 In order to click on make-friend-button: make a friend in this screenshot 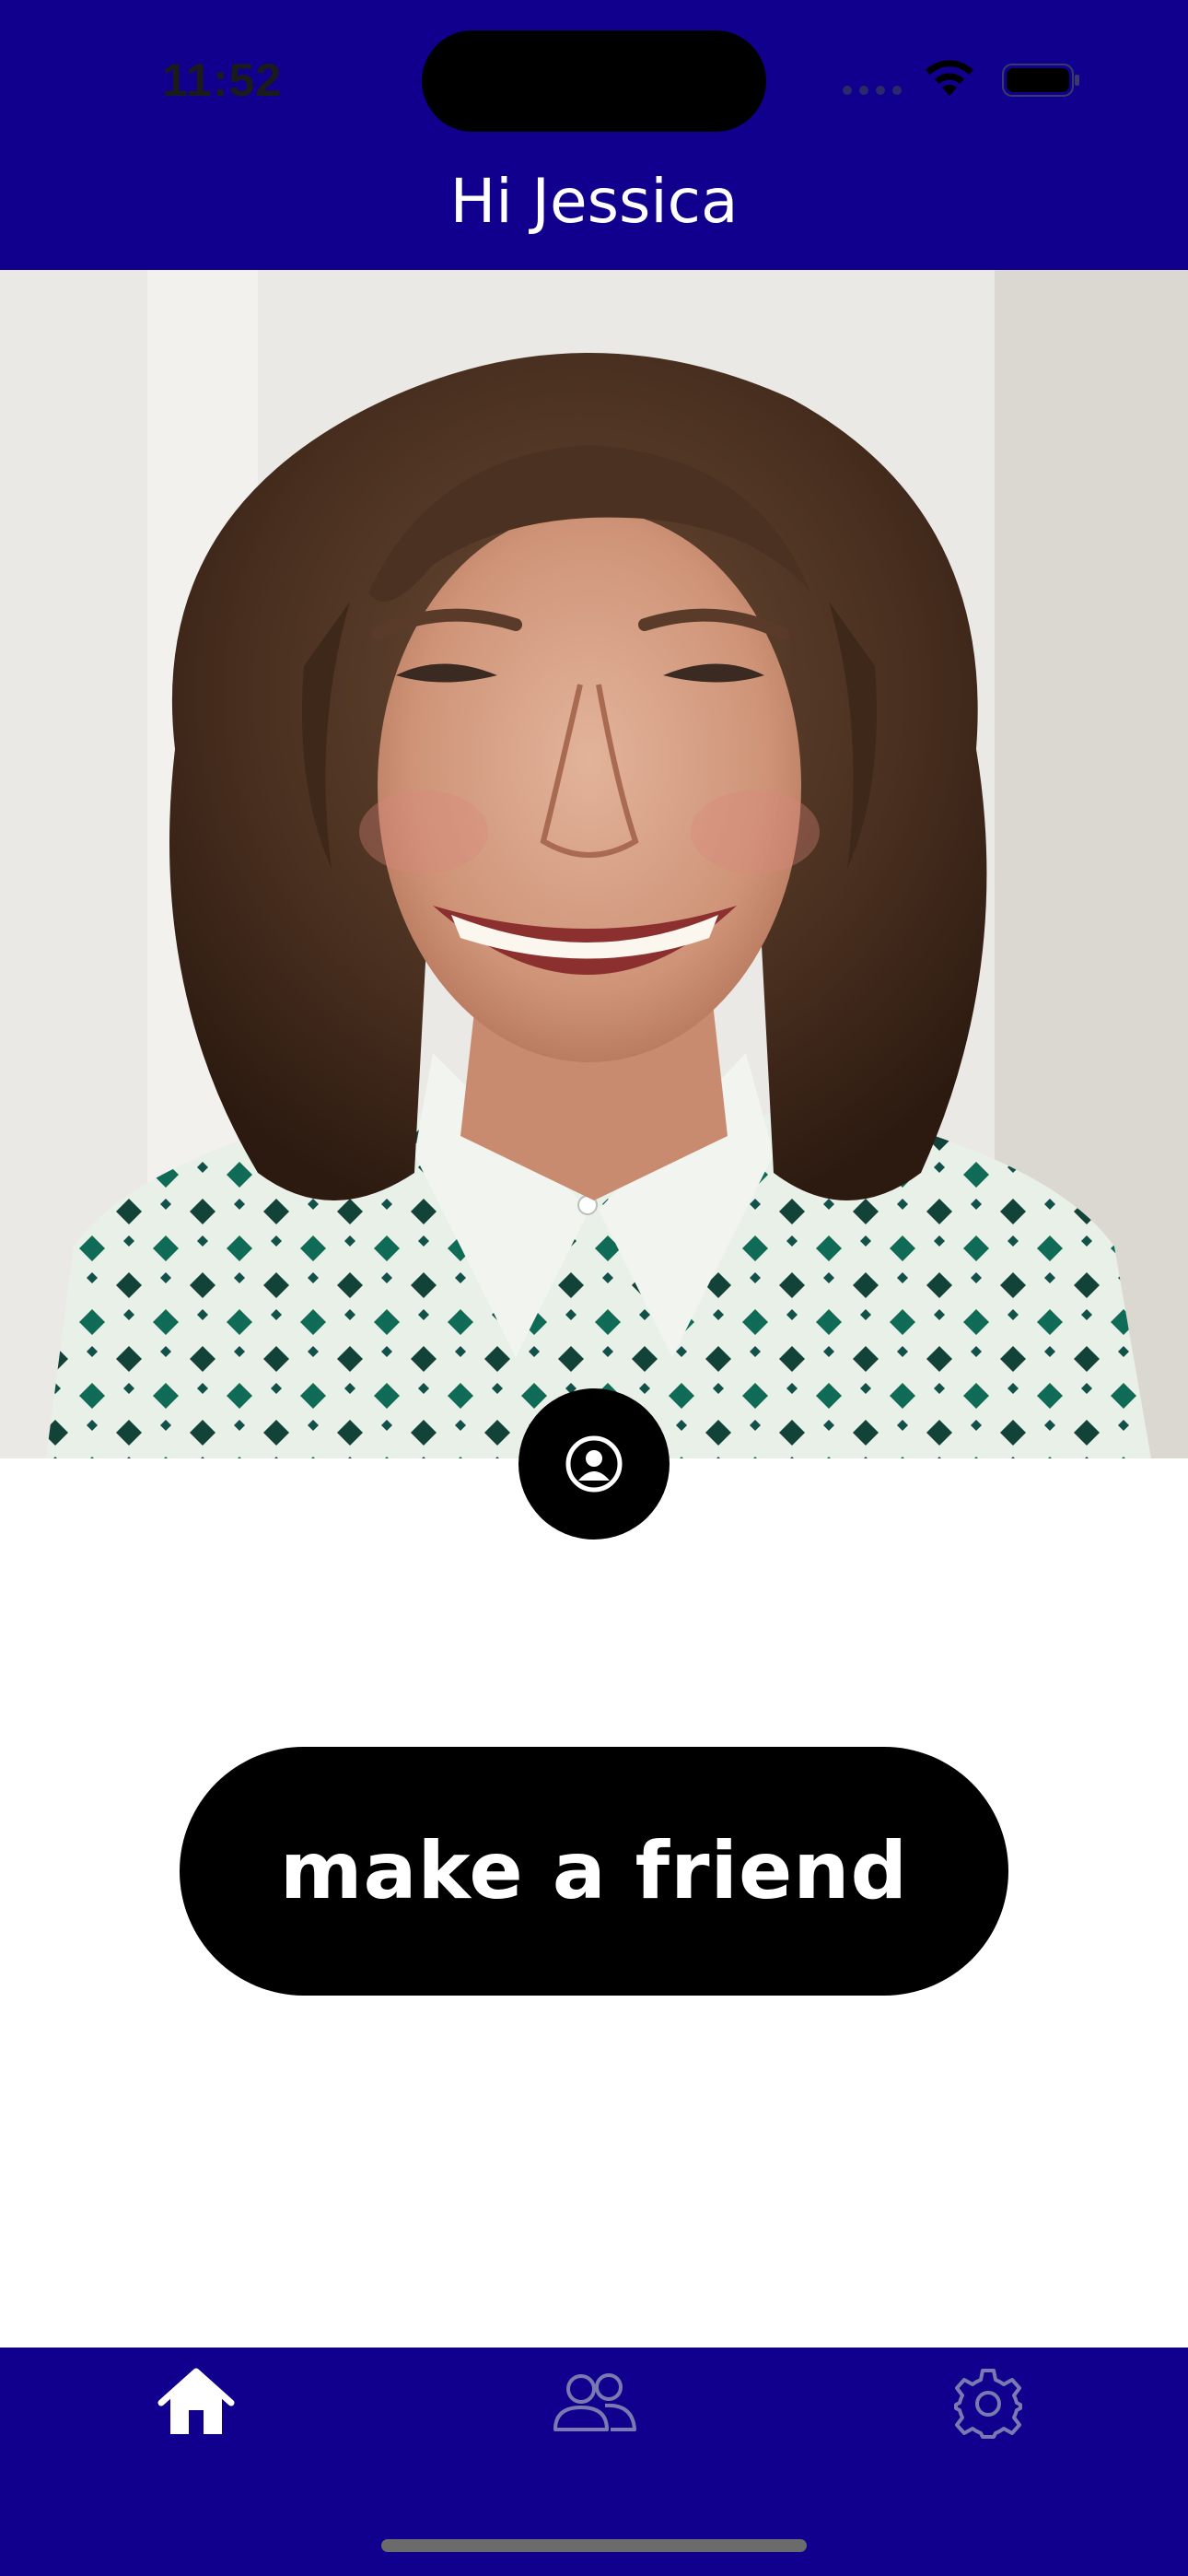, I will do `click(594, 1871)`.